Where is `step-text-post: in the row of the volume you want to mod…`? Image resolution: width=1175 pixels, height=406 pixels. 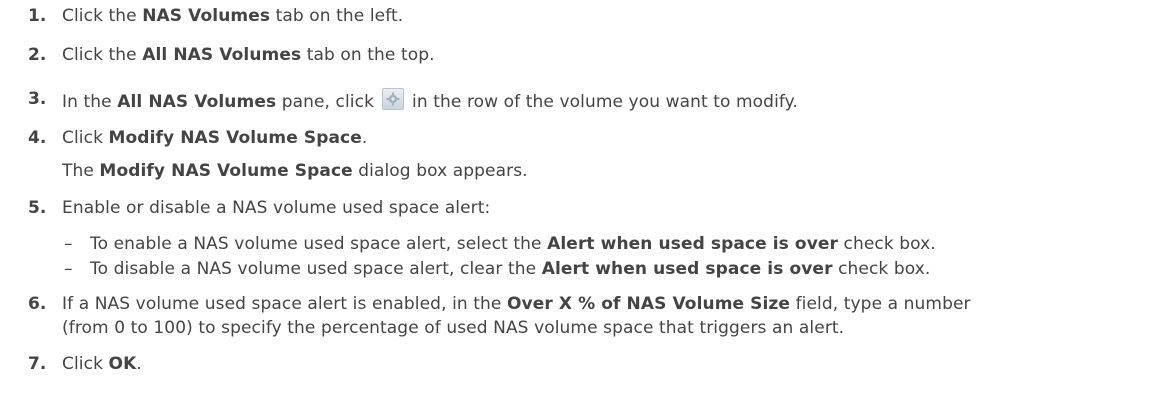
step-text-post: in the row of the volume you want to mod… is located at coordinates (602, 102).